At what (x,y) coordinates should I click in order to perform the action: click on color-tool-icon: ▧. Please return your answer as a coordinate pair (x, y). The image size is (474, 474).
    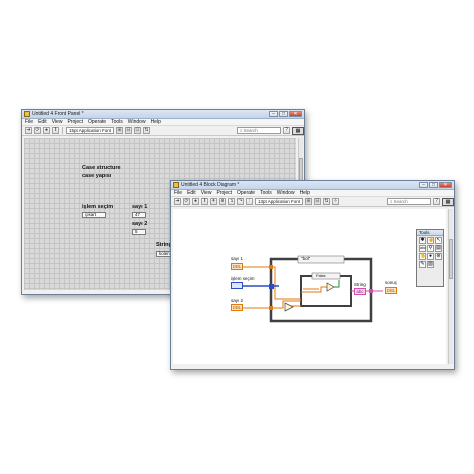
    Looking at the image, I should click on (430, 264).